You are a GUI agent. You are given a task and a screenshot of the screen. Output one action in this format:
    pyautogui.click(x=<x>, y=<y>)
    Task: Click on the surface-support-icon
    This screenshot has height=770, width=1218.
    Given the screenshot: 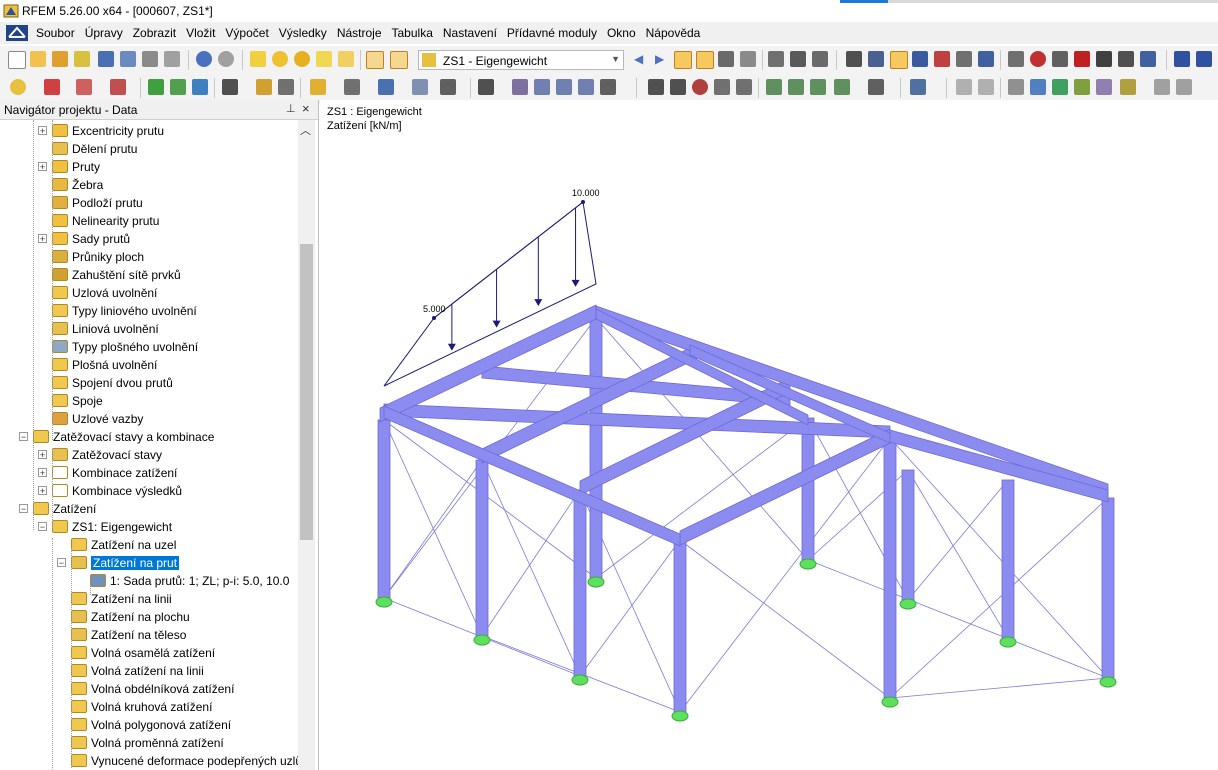 What is the action you would take?
    pyautogui.click(x=200, y=87)
    